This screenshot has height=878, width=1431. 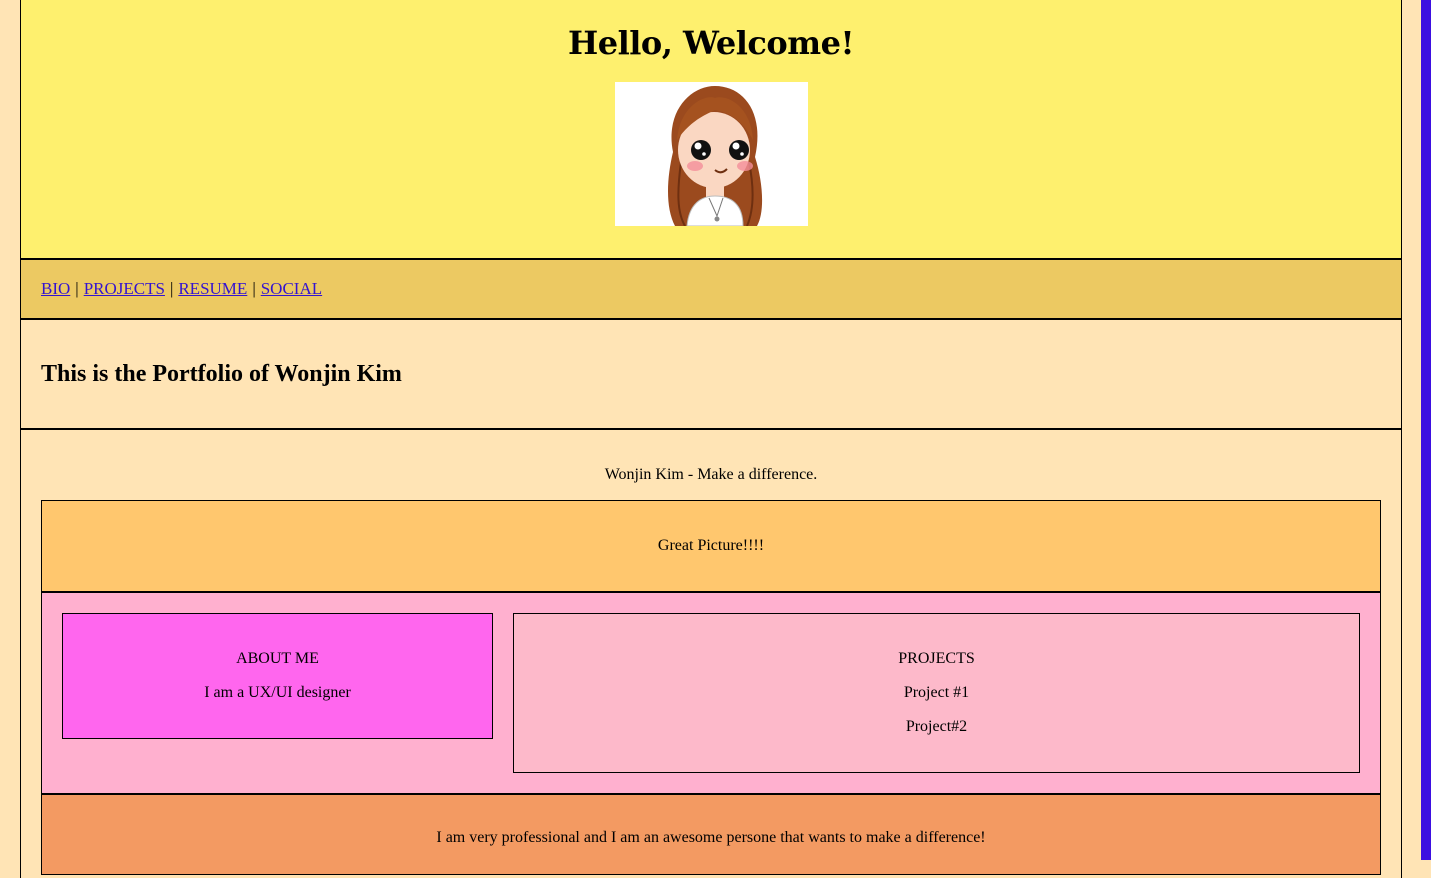 I want to click on tagline: Wonjin Kim - Make a difference., so click(x=711, y=474).